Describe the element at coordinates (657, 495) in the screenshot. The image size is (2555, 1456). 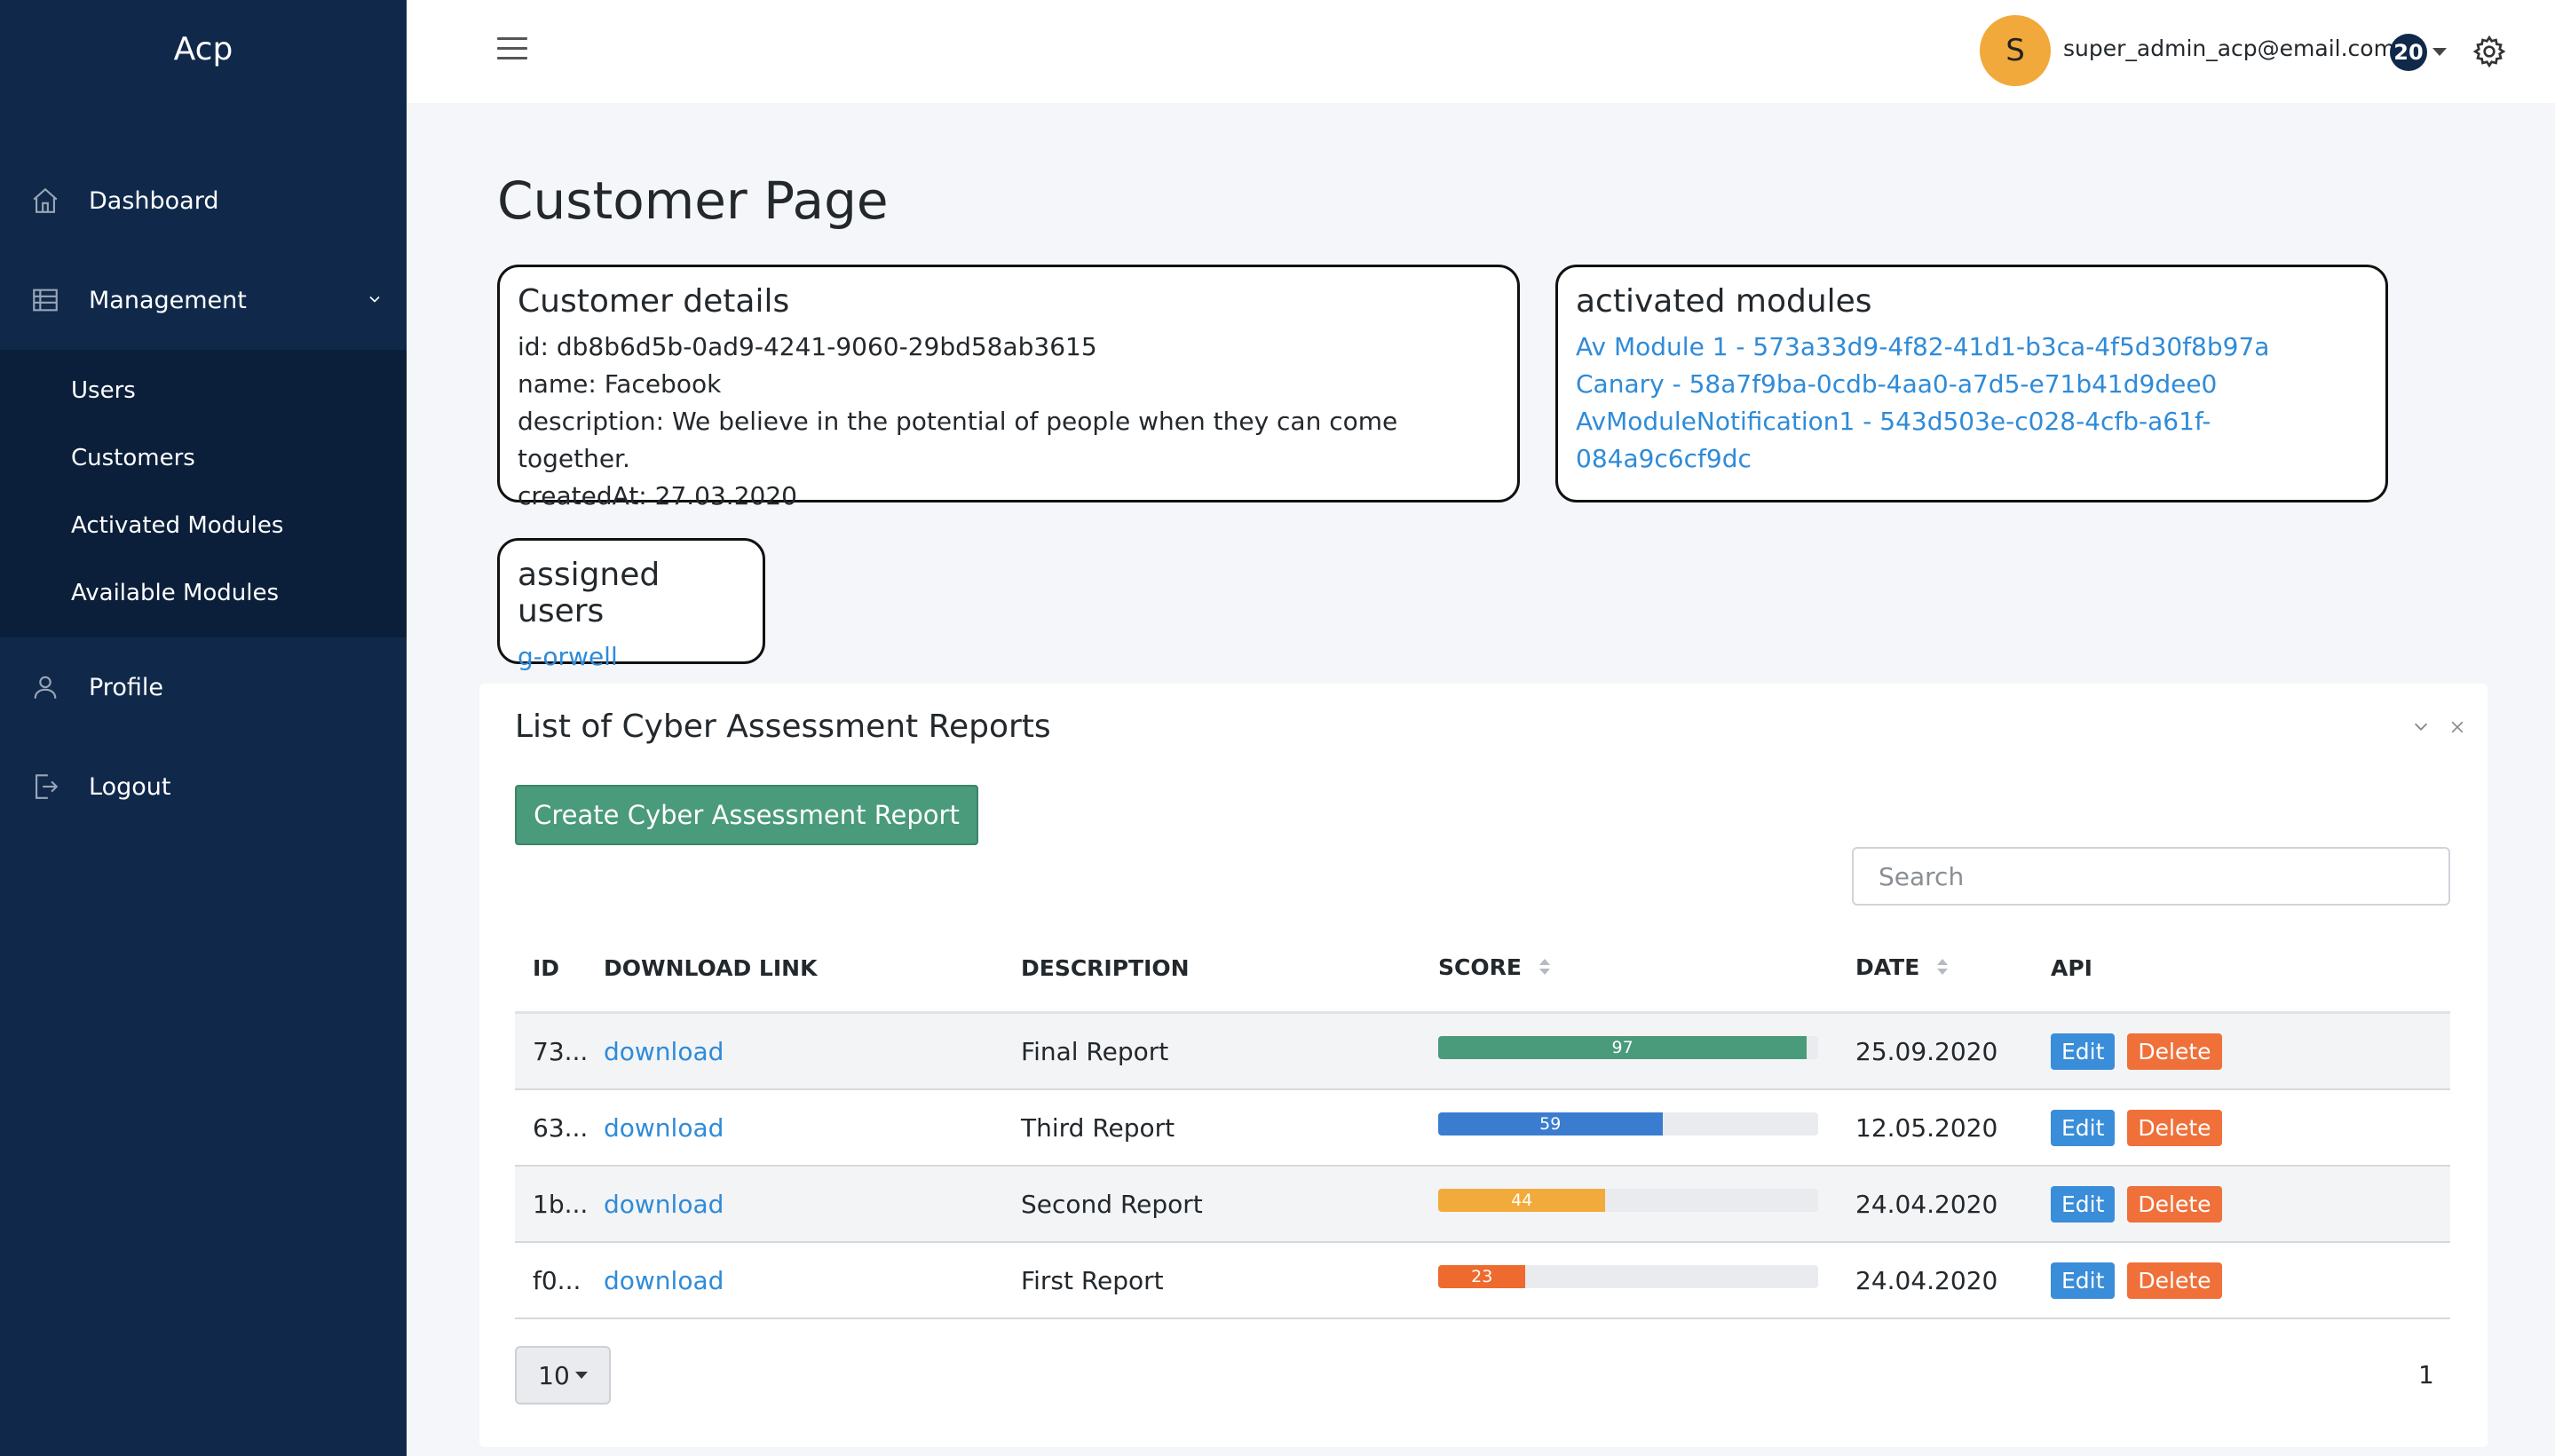
I see `customer-created-at: createdAt: 27.03.2020` at that location.